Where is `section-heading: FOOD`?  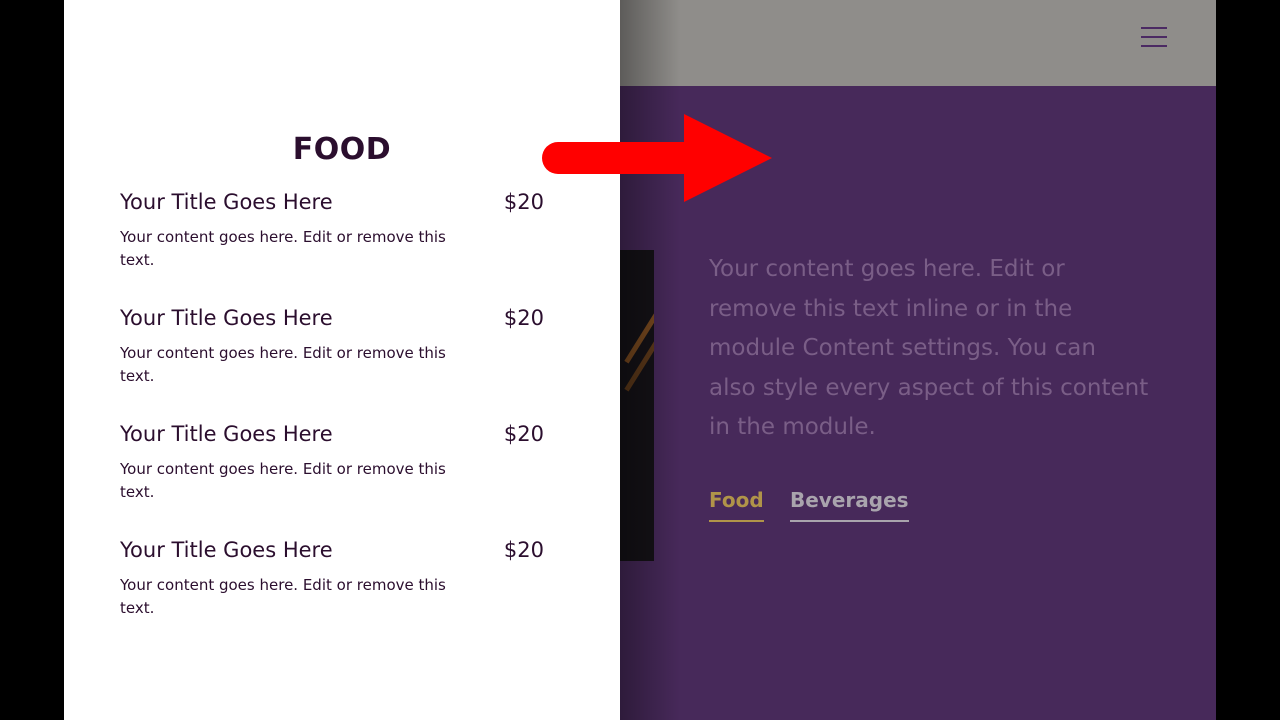 section-heading: FOOD is located at coordinates (342, 149).